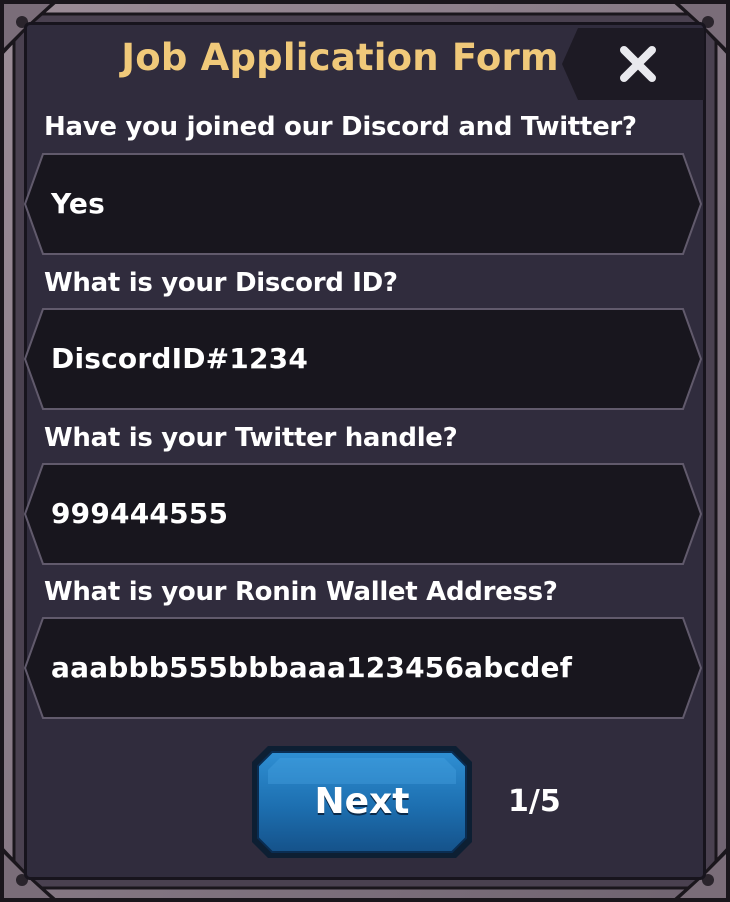 Image resolution: width=730 pixels, height=902 pixels. I want to click on next-button-label: Next, so click(362, 801).